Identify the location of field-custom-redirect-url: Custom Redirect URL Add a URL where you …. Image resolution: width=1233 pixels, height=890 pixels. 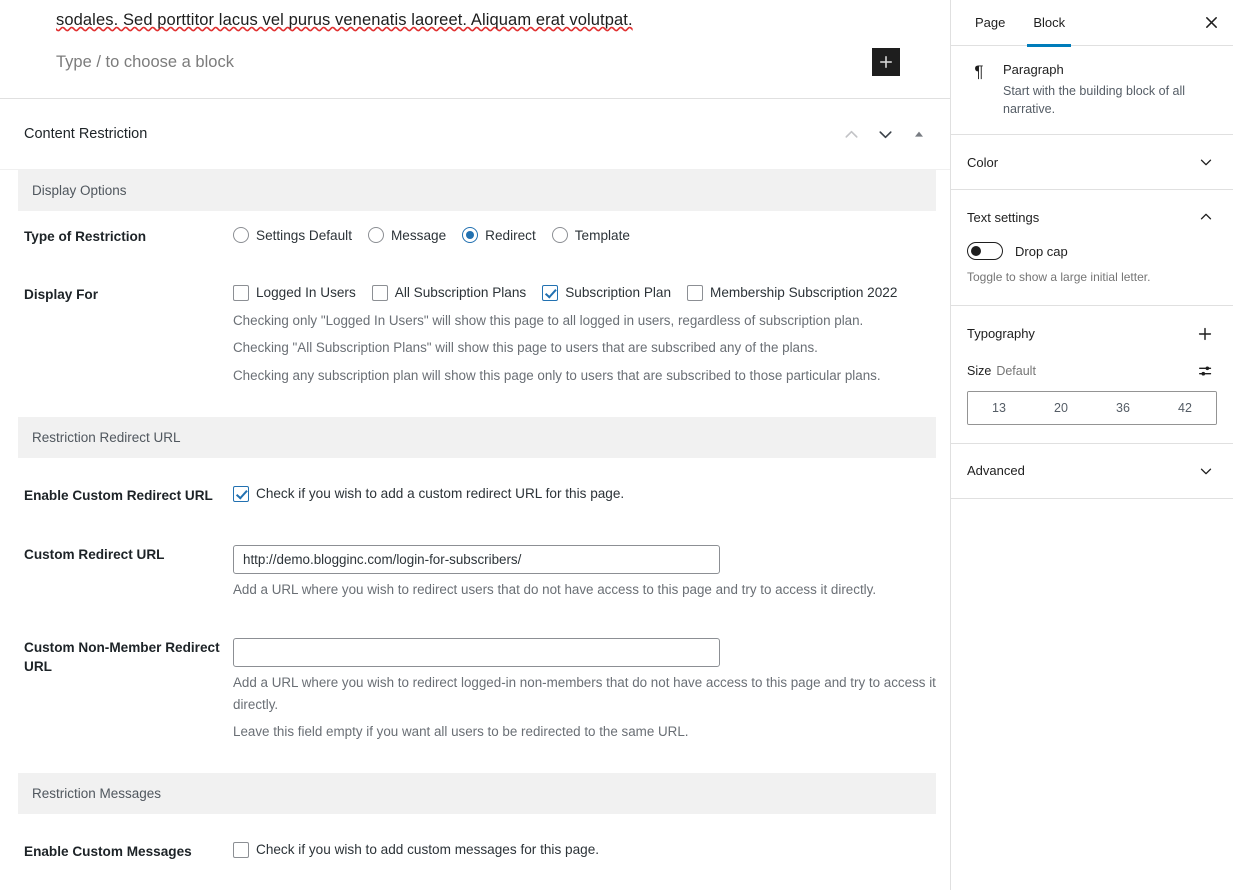
(475, 565).